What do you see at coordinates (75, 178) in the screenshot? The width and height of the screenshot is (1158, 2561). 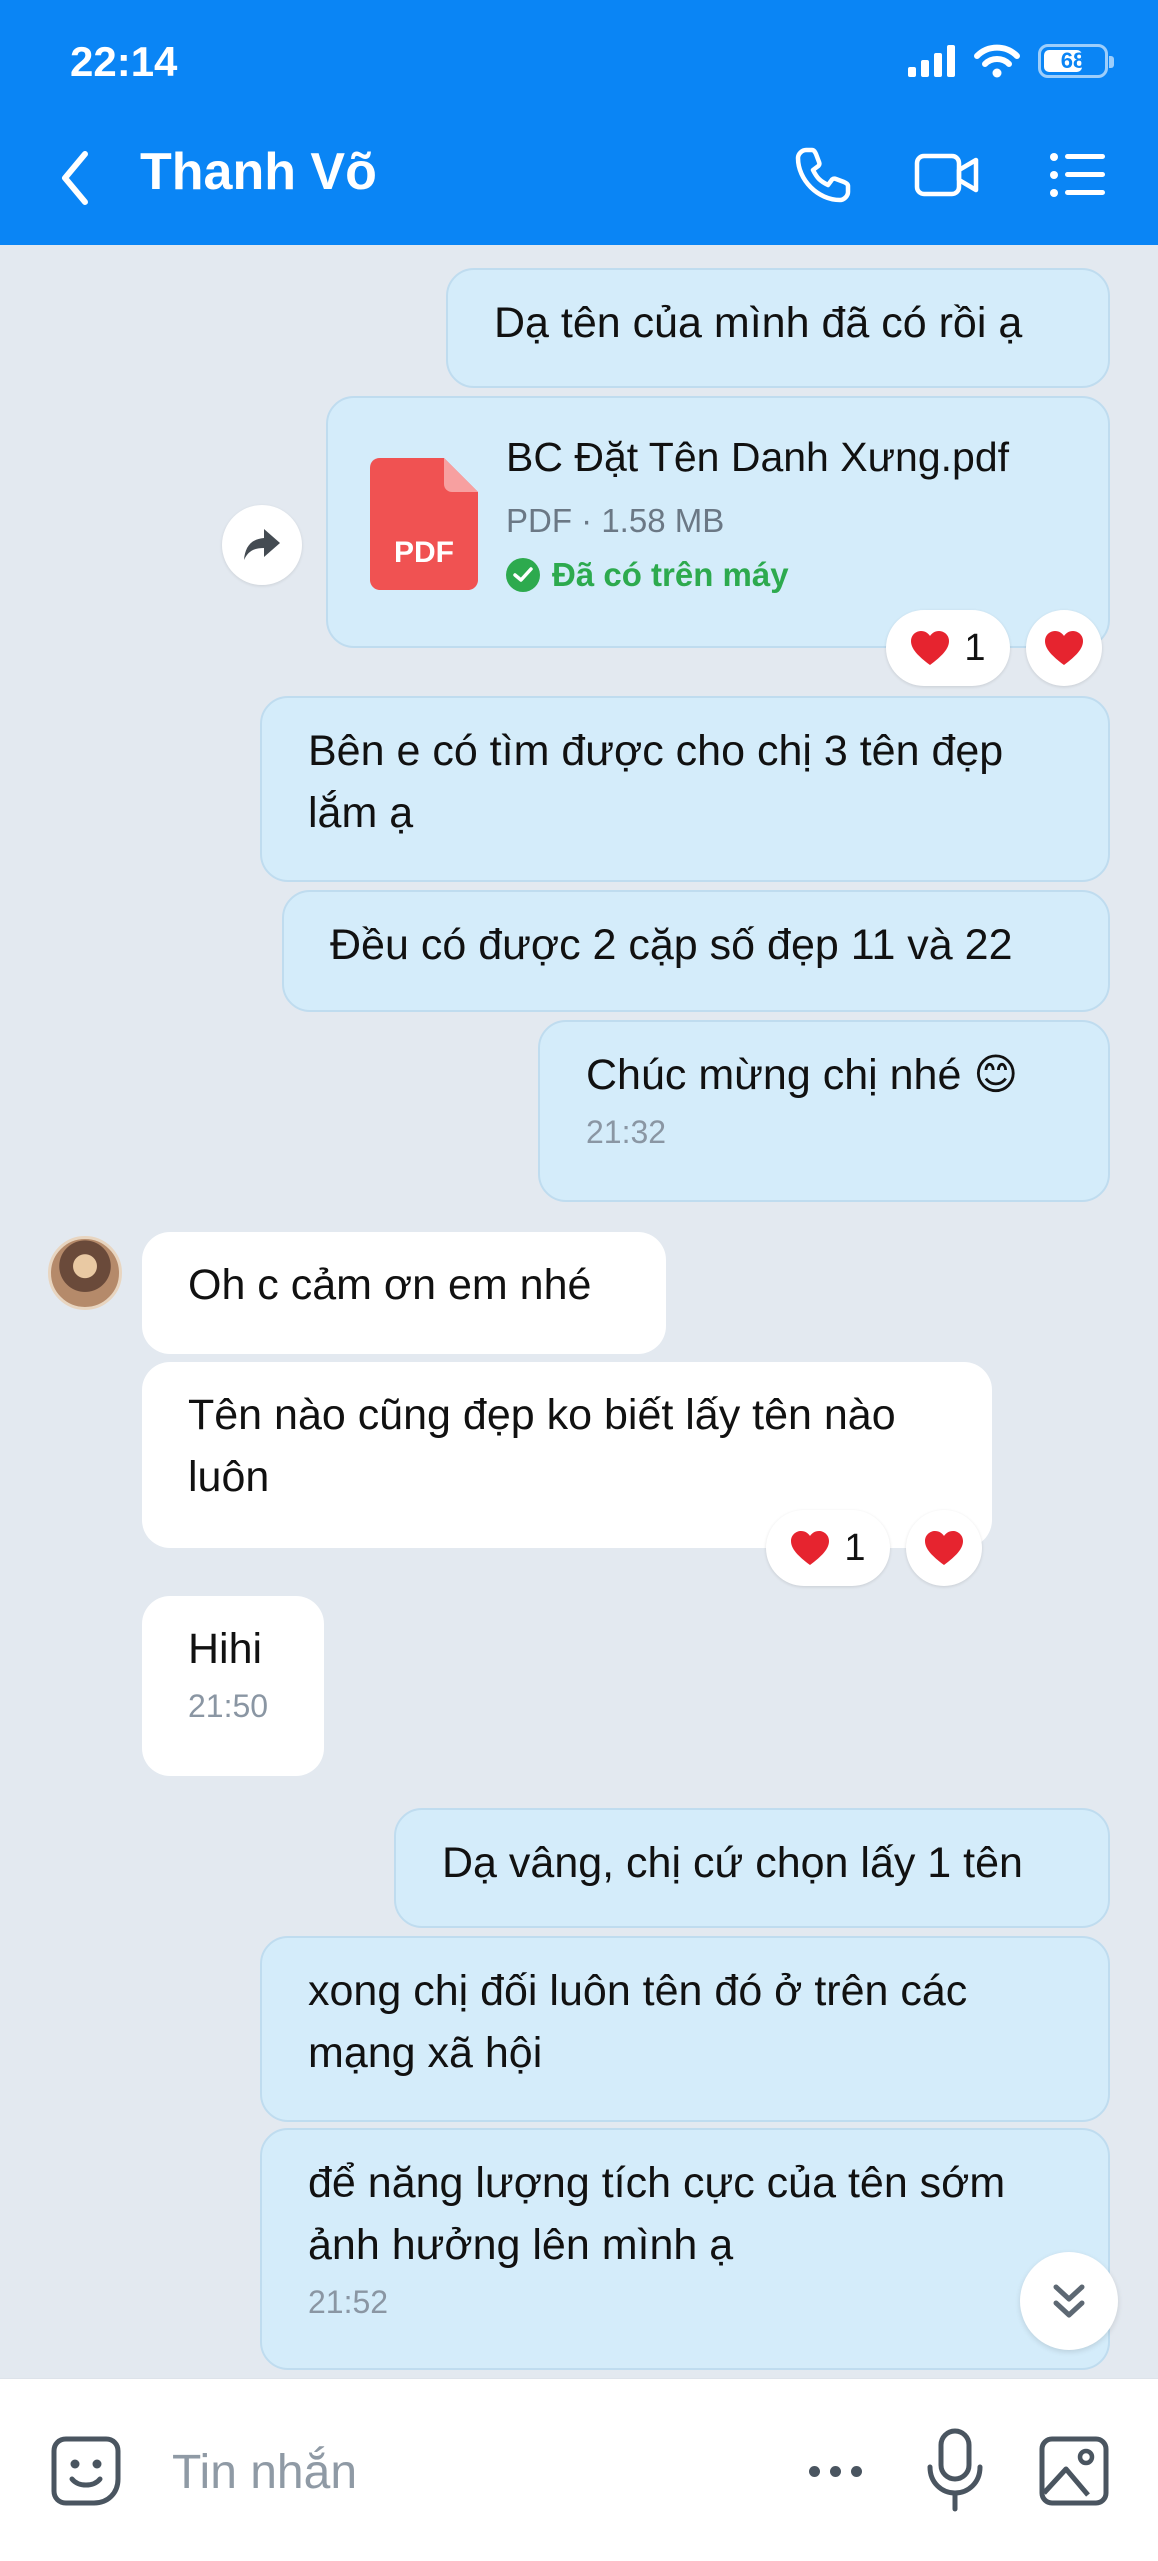 I see `back-button` at bounding box center [75, 178].